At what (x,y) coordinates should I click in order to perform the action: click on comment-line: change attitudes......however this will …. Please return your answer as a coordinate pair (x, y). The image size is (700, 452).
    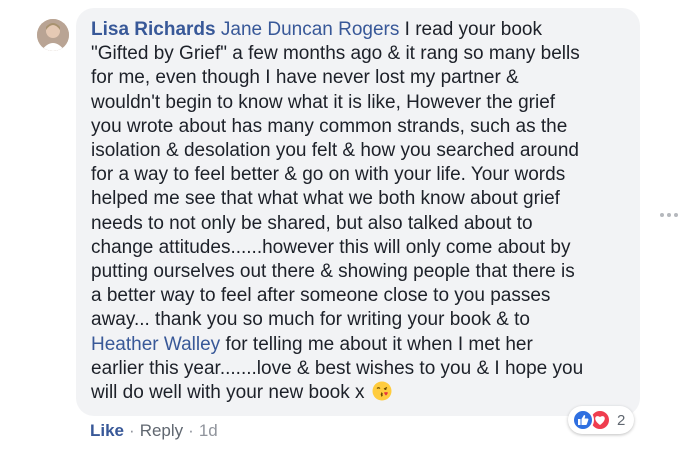
    Looking at the image, I should click on (331, 247).